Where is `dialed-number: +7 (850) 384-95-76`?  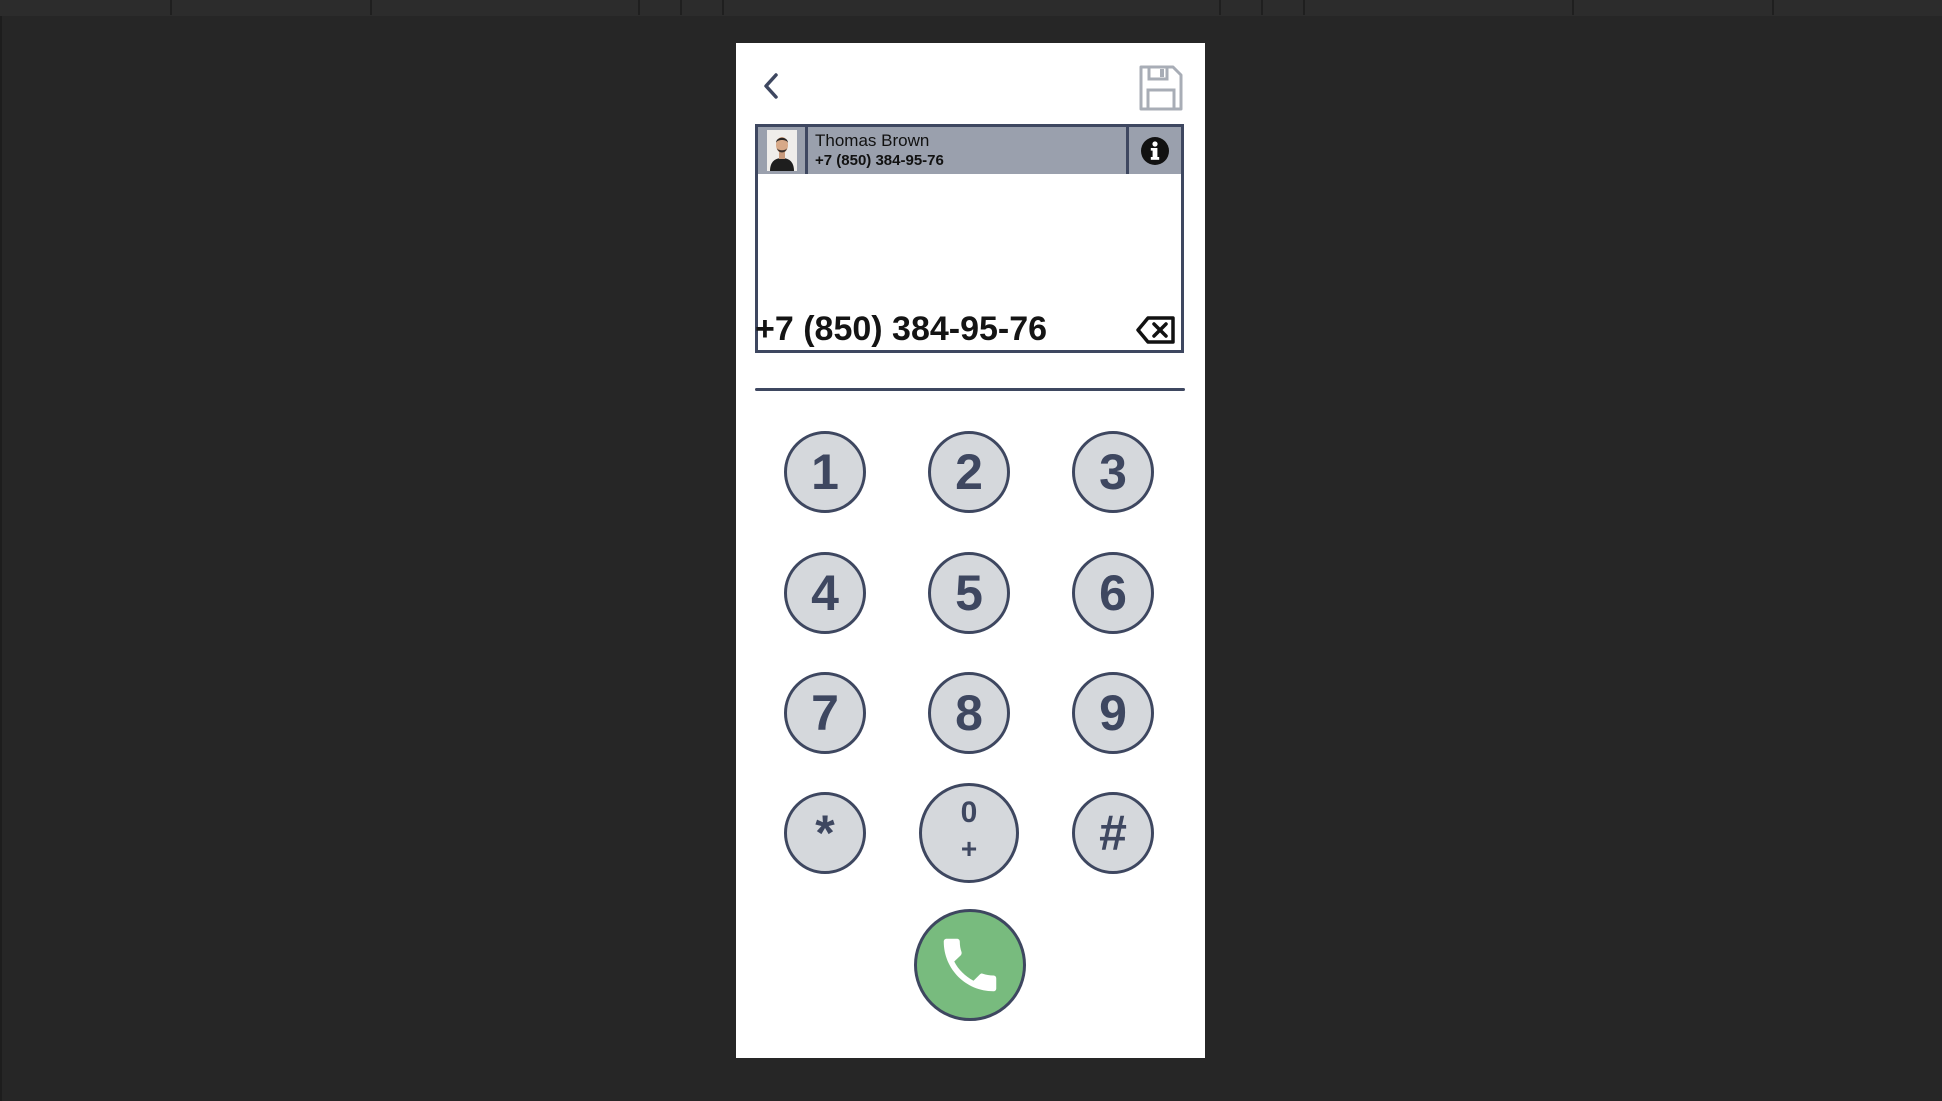
dialed-number: +7 (850) 384-95-76 is located at coordinates (901, 329).